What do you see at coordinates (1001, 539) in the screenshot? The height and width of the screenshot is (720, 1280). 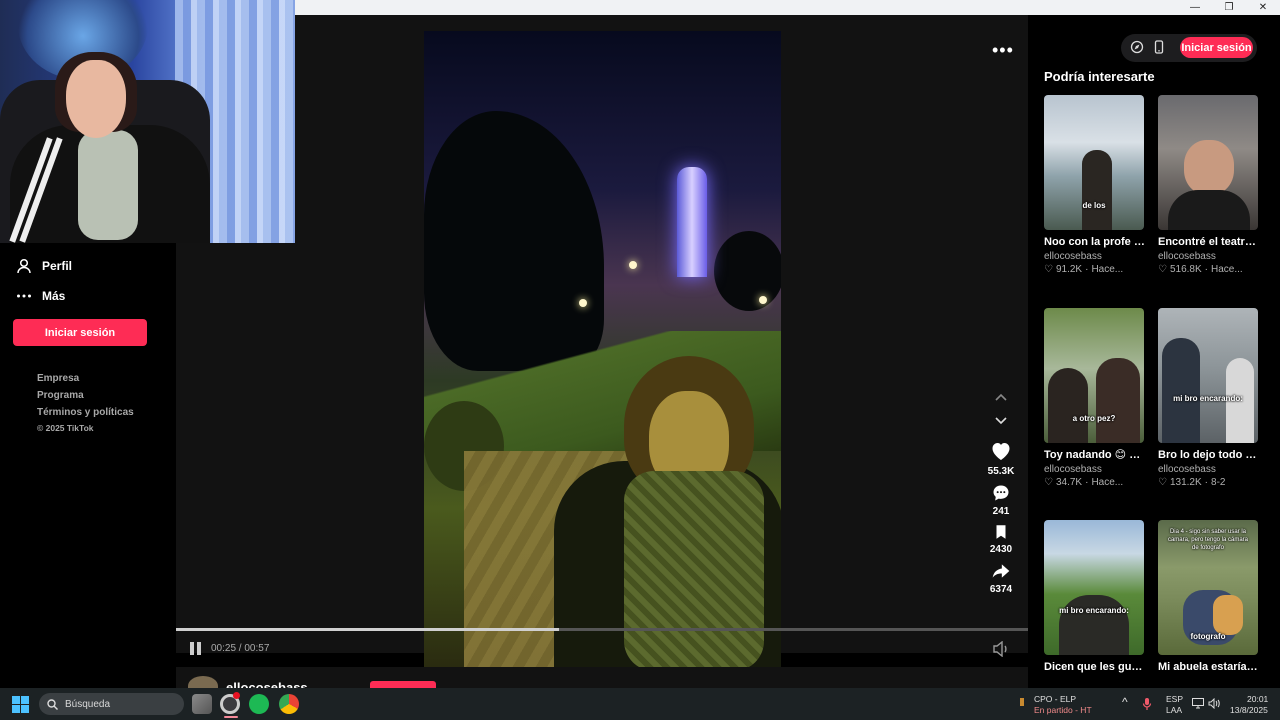 I see `save-button: 2430` at bounding box center [1001, 539].